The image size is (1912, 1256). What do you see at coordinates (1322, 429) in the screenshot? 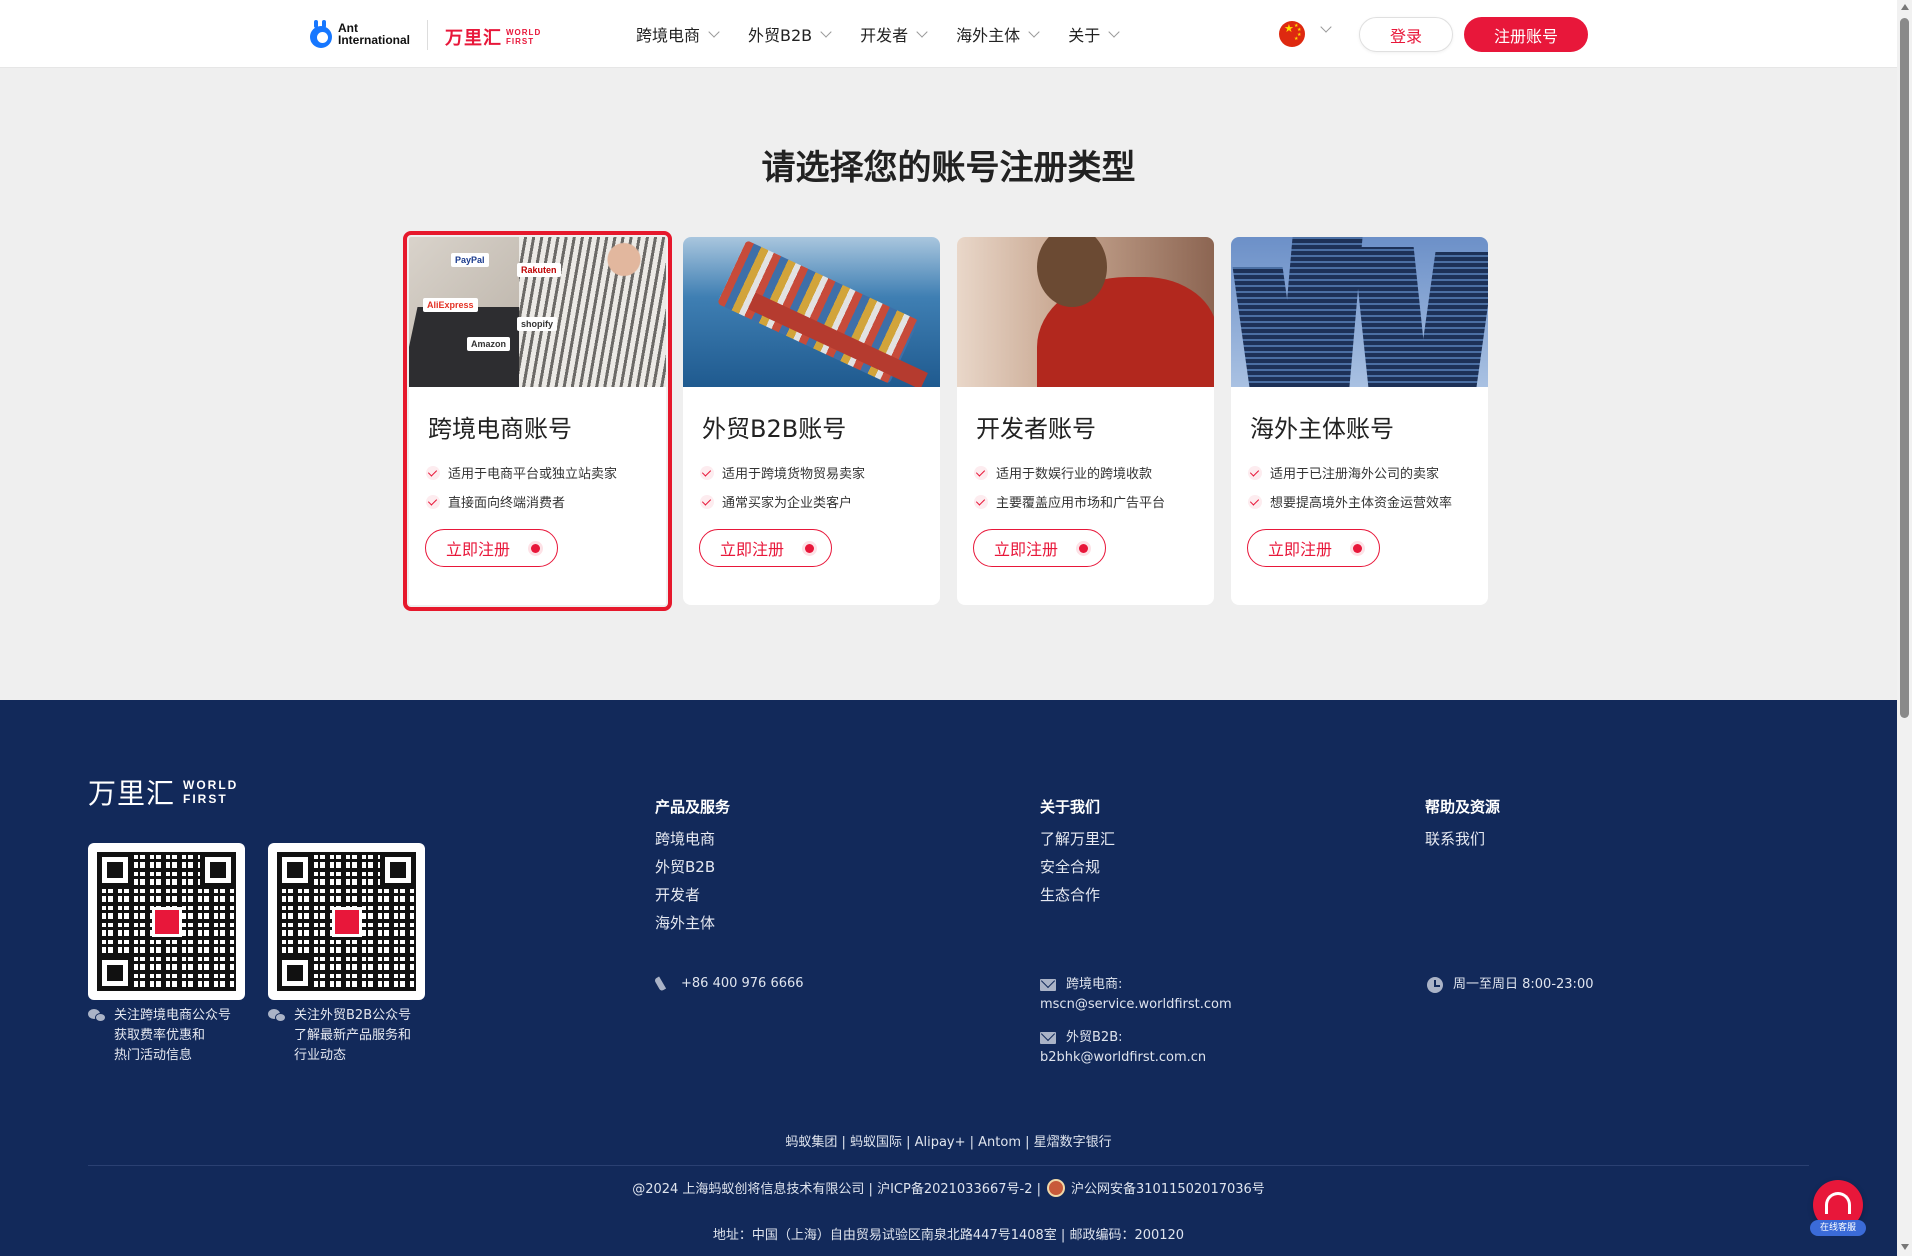
I see `card-title: 海外主体账号` at bounding box center [1322, 429].